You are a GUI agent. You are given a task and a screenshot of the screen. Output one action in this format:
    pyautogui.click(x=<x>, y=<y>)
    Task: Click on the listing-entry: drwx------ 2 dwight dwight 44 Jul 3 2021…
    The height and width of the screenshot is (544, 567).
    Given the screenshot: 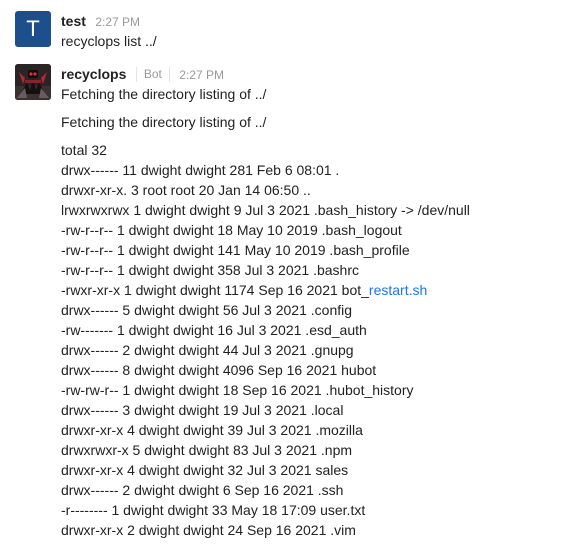 What is the action you would take?
    pyautogui.click(x=207, y=350)
    